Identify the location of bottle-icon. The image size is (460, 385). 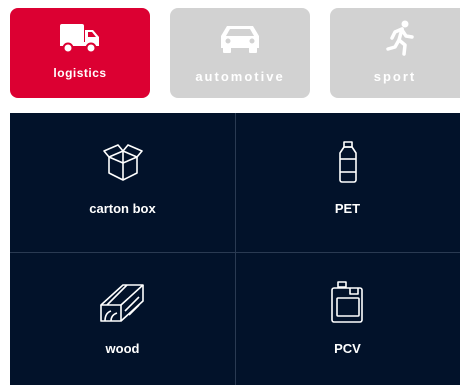
(348, 162).